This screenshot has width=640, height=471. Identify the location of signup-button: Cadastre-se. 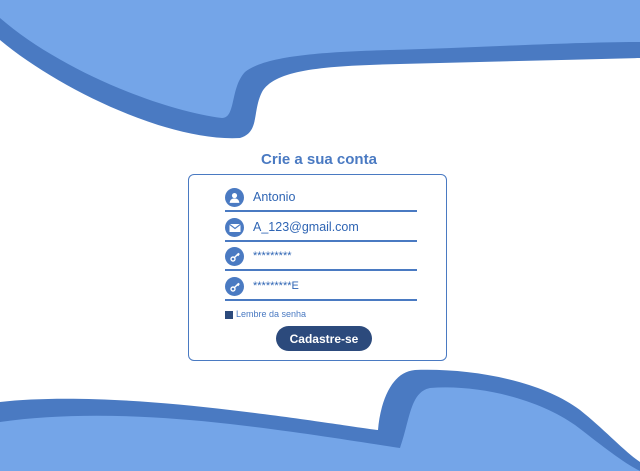
(324, 338).